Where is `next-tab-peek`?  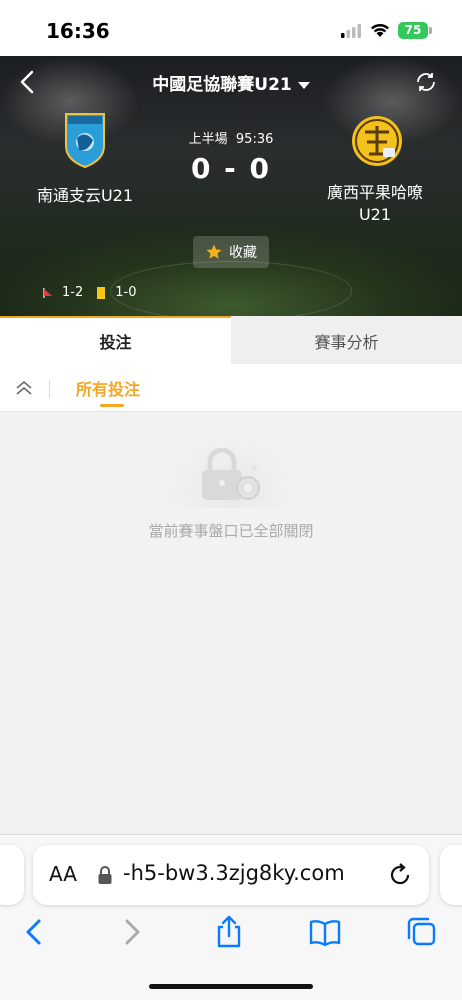 next-tab-peek is located at coordinates (451, 875).